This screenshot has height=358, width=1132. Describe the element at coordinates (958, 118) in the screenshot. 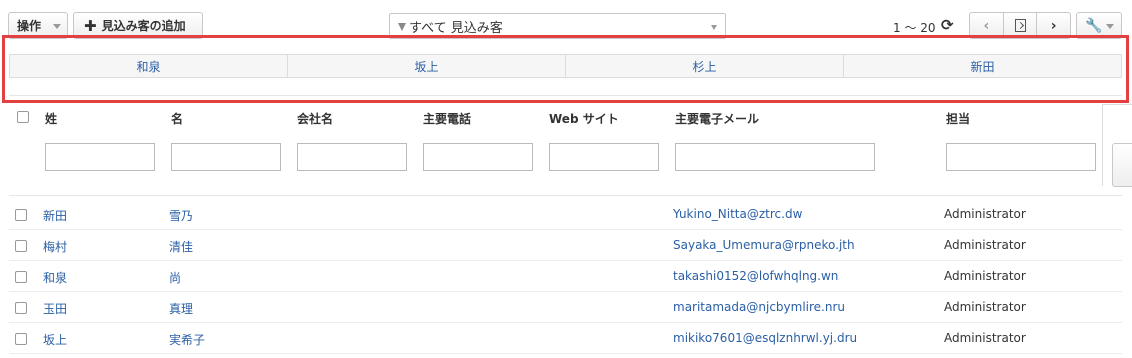

I see `column-header-owner: 担当` at that location.